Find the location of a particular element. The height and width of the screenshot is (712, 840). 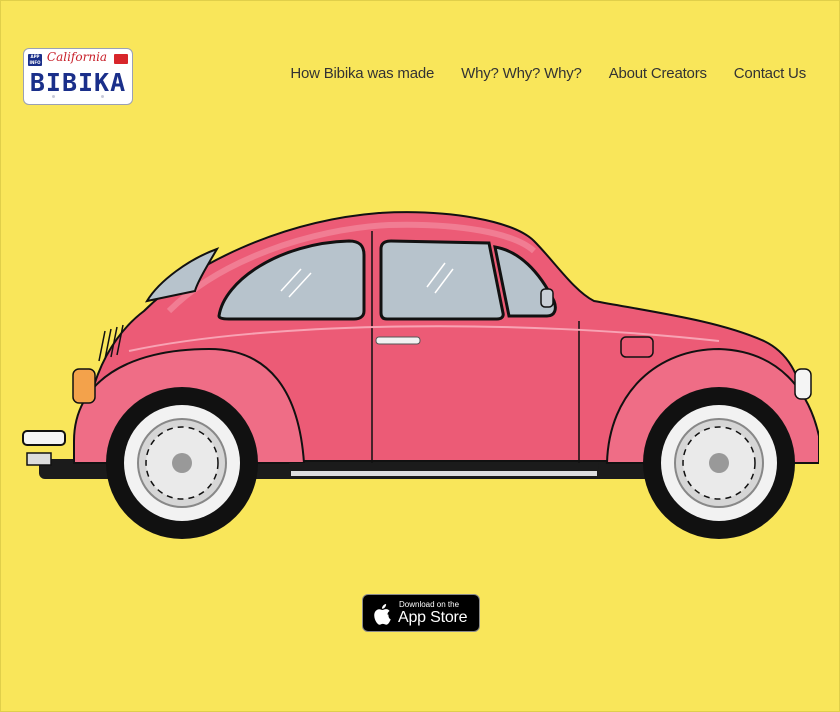

logo-state: California is located at coordinates (77, 57).